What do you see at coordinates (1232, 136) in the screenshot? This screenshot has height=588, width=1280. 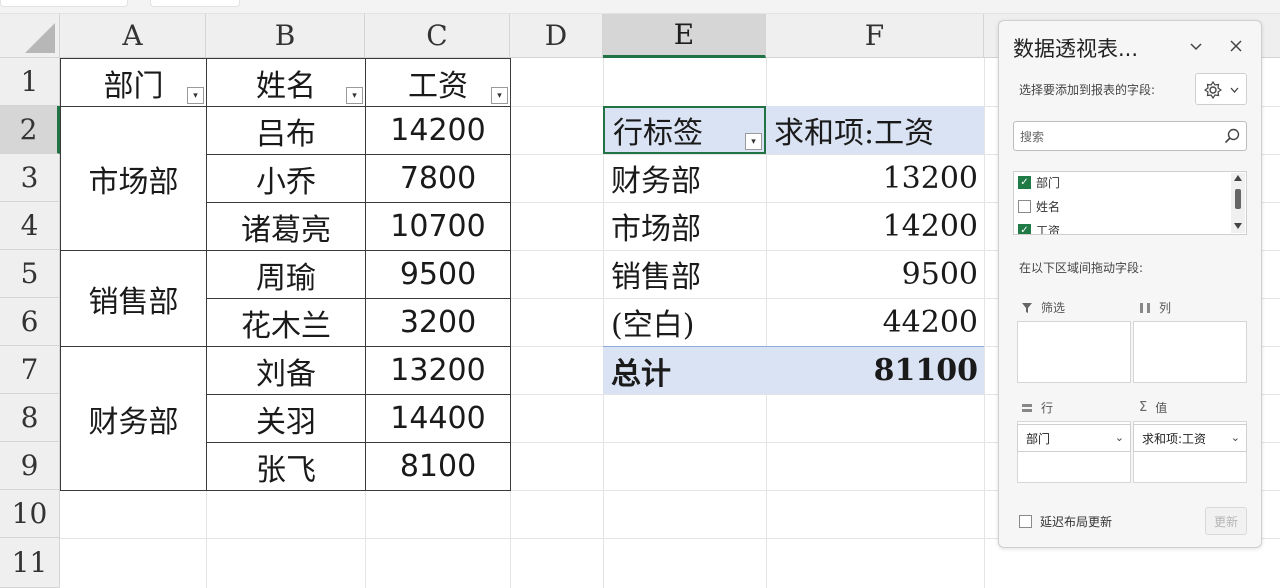 I see `search-icon` at bounding box center [1232, 136].